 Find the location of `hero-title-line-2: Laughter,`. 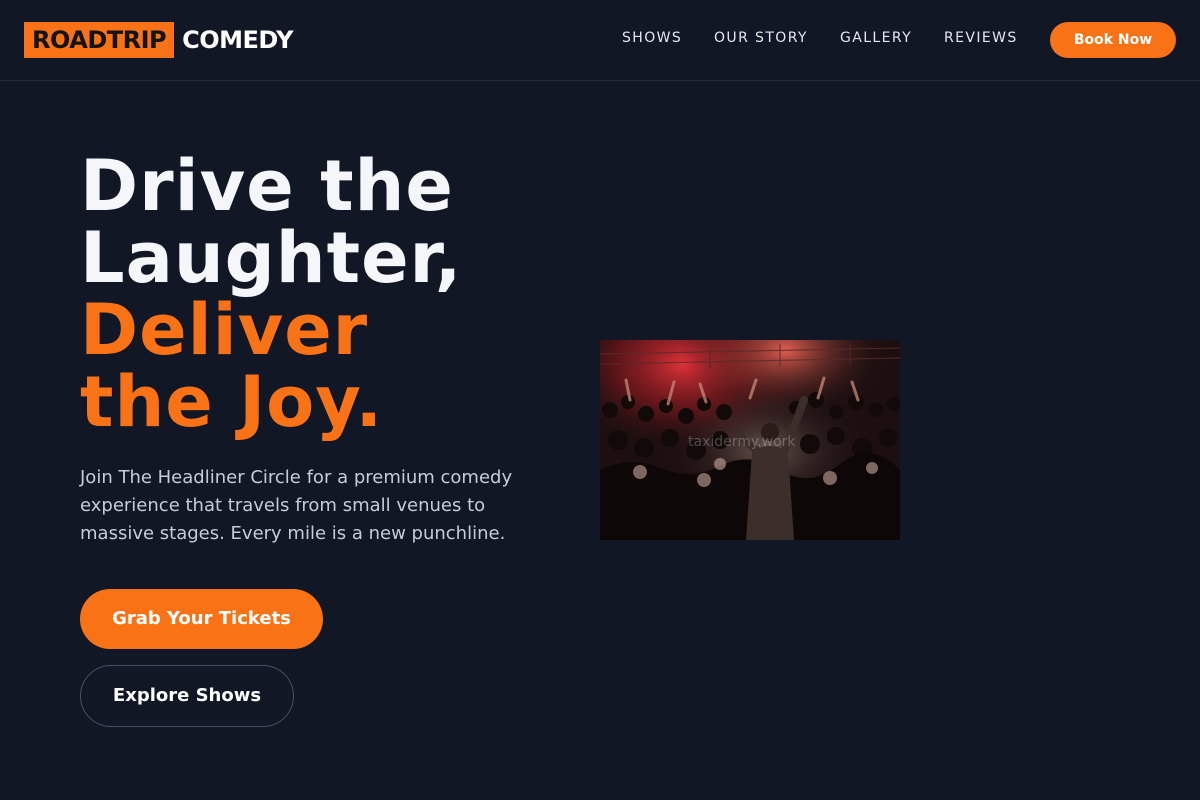

hero-title-line-2: Laughter, is located at coordinates (271, 258).